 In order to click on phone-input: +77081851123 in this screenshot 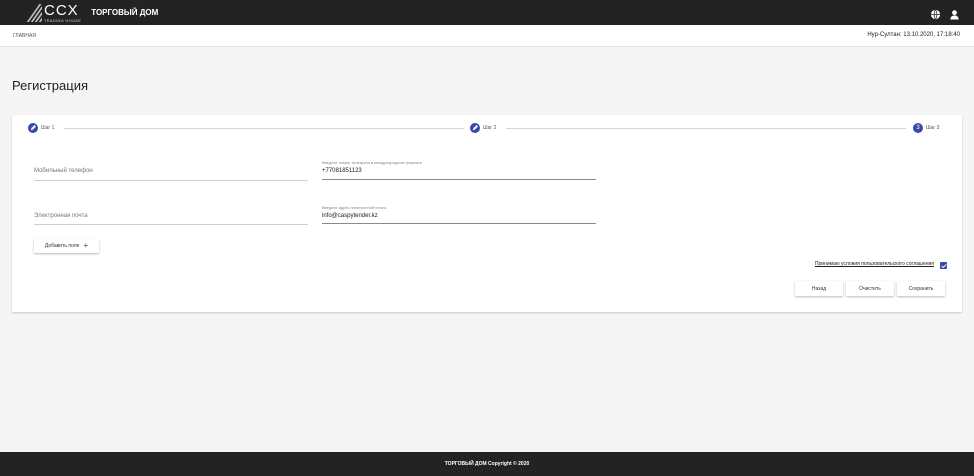, I will do `click(342, 171)`.